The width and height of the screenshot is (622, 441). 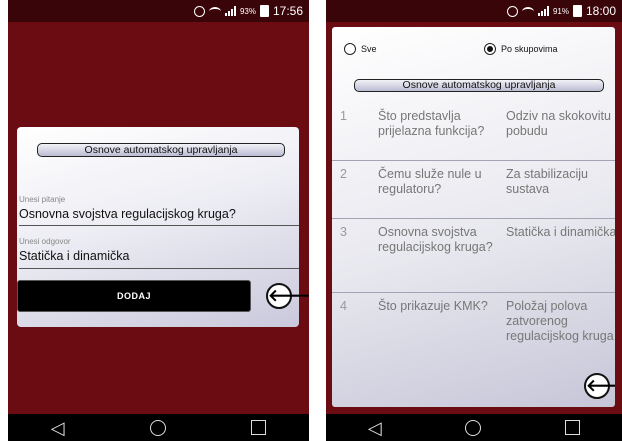 I want to click on row-number: 2, so click(x=343, y=174).